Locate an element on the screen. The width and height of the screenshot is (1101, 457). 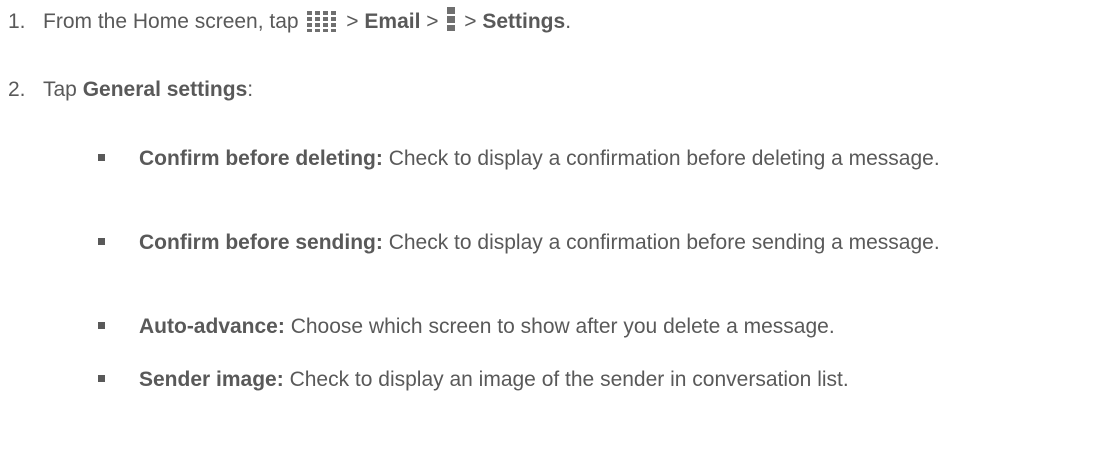
step-body: Tap General settings: is located at coordinates (148, 89).